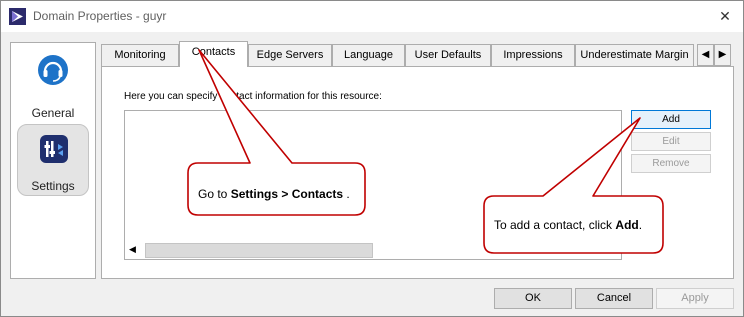 The image size is (744, 317). I want to click on edit-contact-button: Edit, so click(671, 141).